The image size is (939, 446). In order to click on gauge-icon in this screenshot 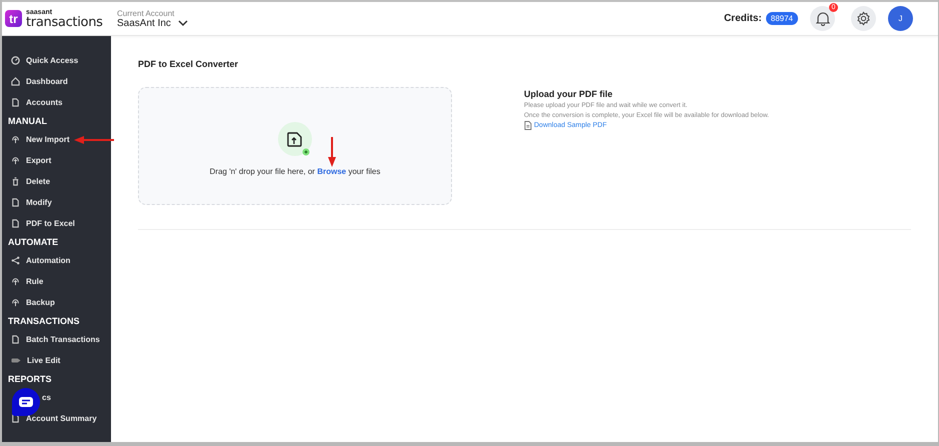, I will do `click(15, 60)`.